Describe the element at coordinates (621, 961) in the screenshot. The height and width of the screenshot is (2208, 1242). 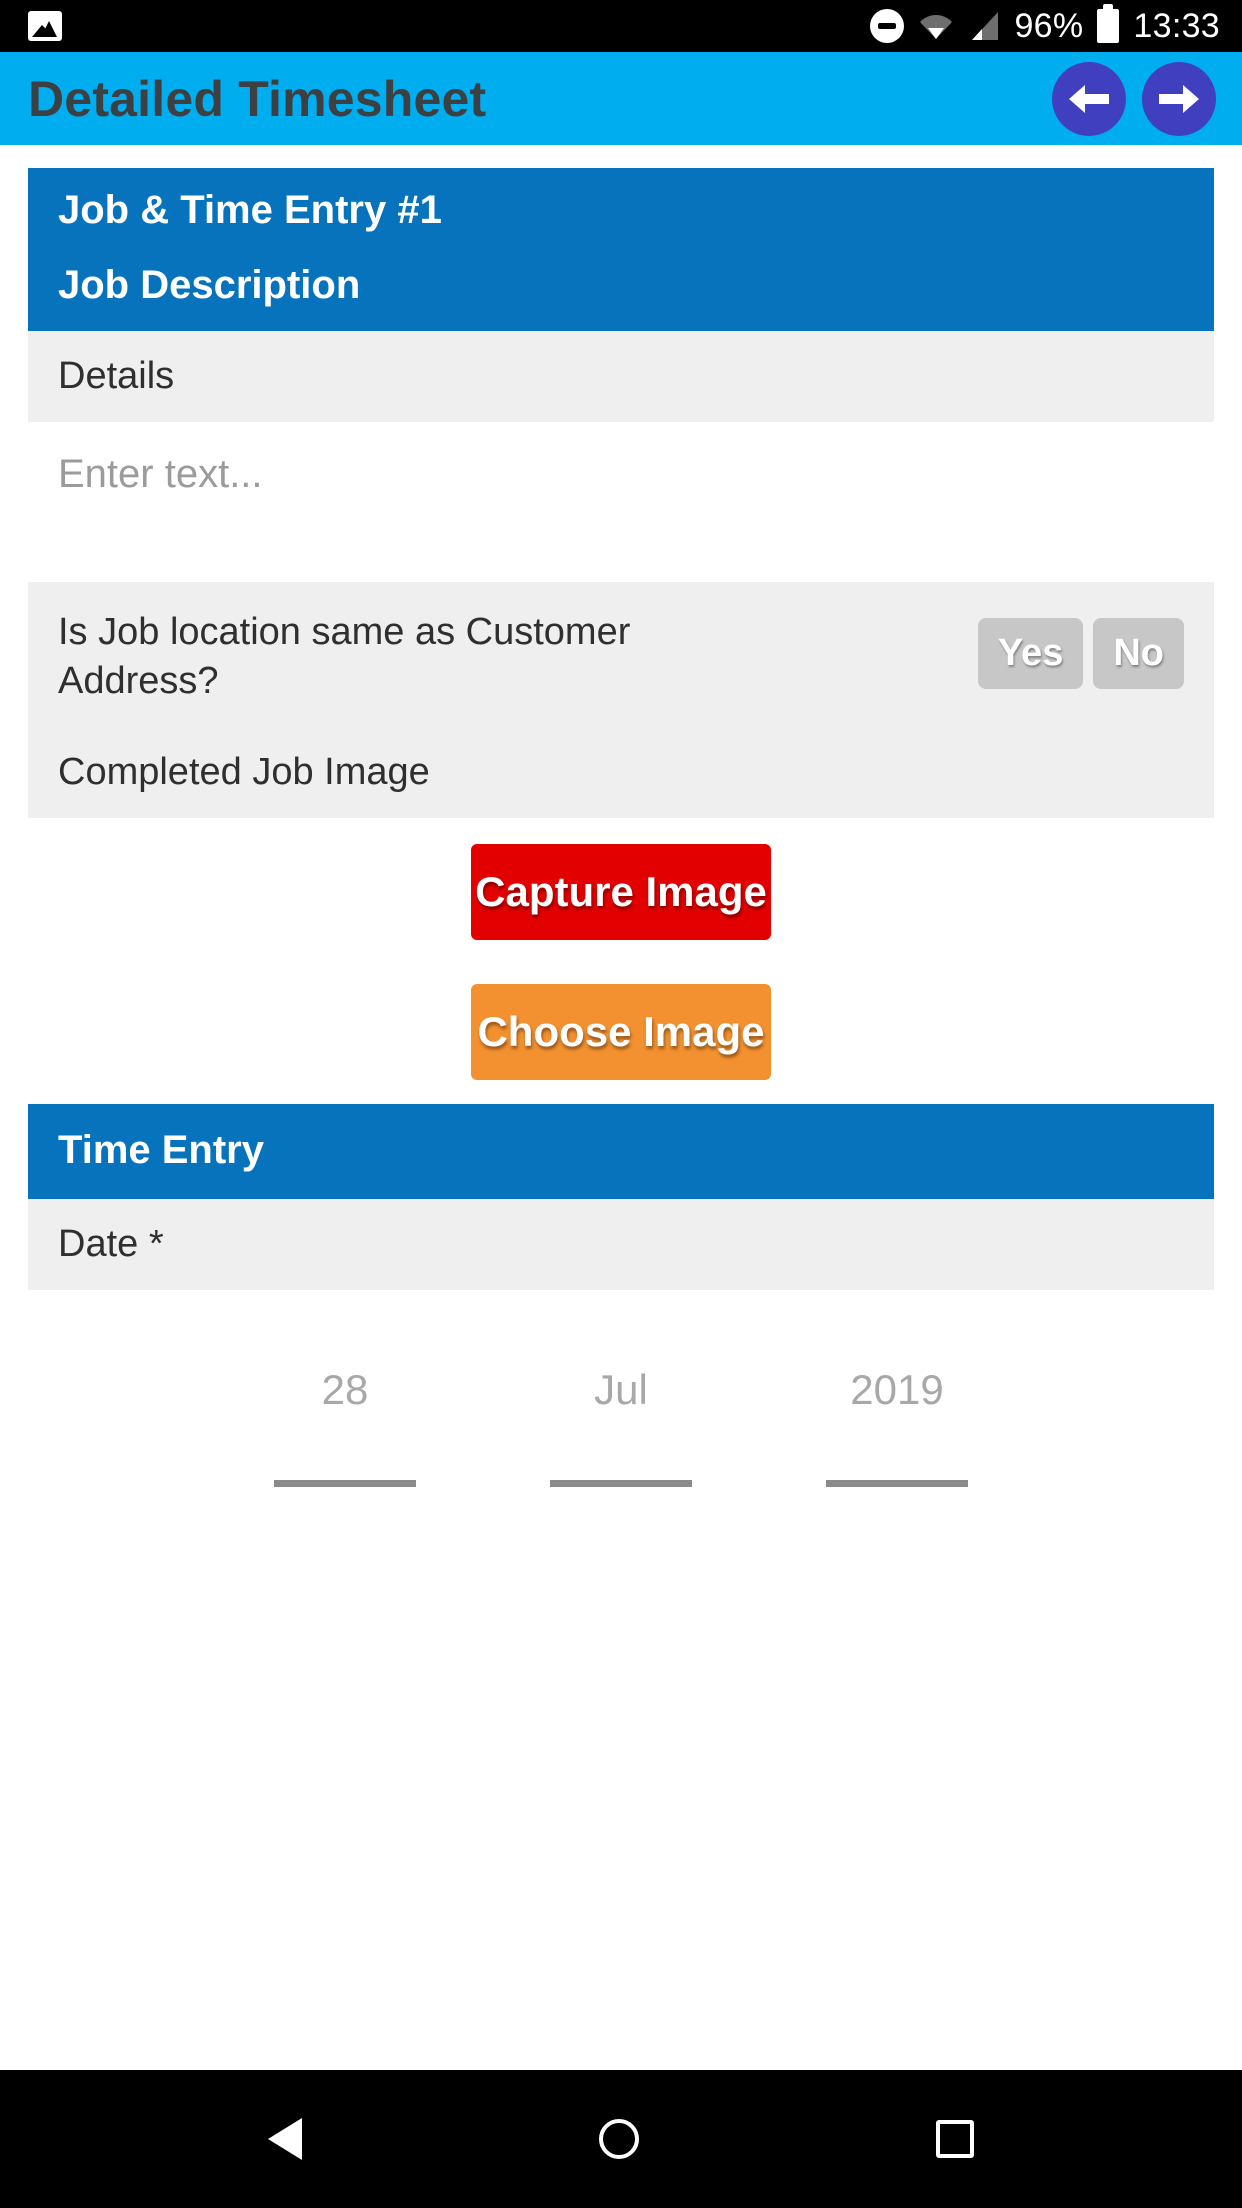
I see `image-buttons-area: Capture Image Choose Image` at that location.